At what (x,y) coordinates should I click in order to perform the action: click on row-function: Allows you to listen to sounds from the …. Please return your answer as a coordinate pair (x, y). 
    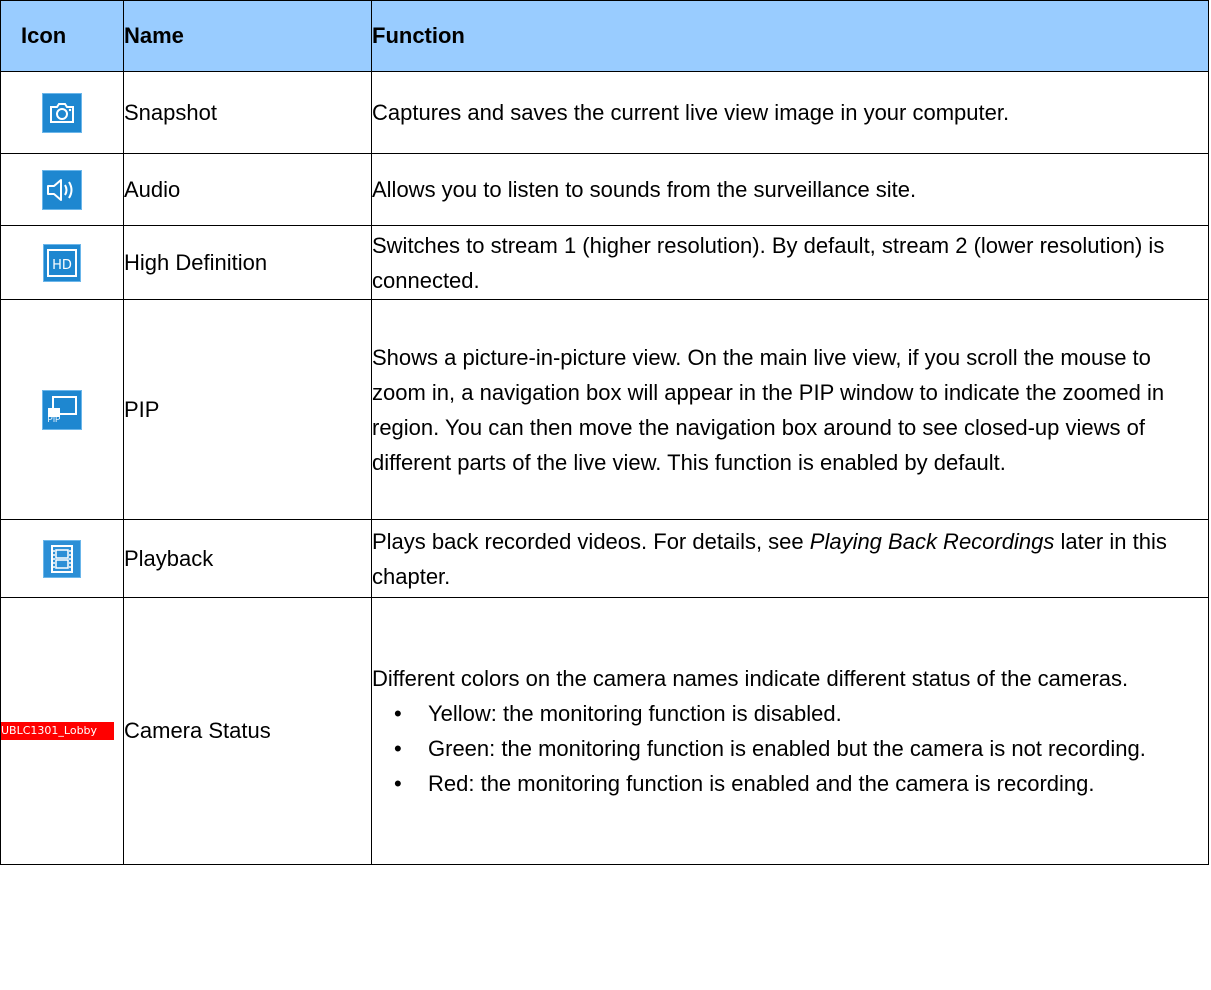
    Looking at the image, I should click on (790, 189).